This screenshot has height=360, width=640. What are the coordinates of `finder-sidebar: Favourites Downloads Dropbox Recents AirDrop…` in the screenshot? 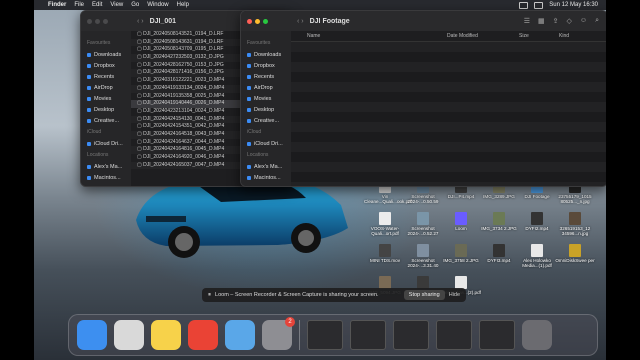 It's located at (106, 108).